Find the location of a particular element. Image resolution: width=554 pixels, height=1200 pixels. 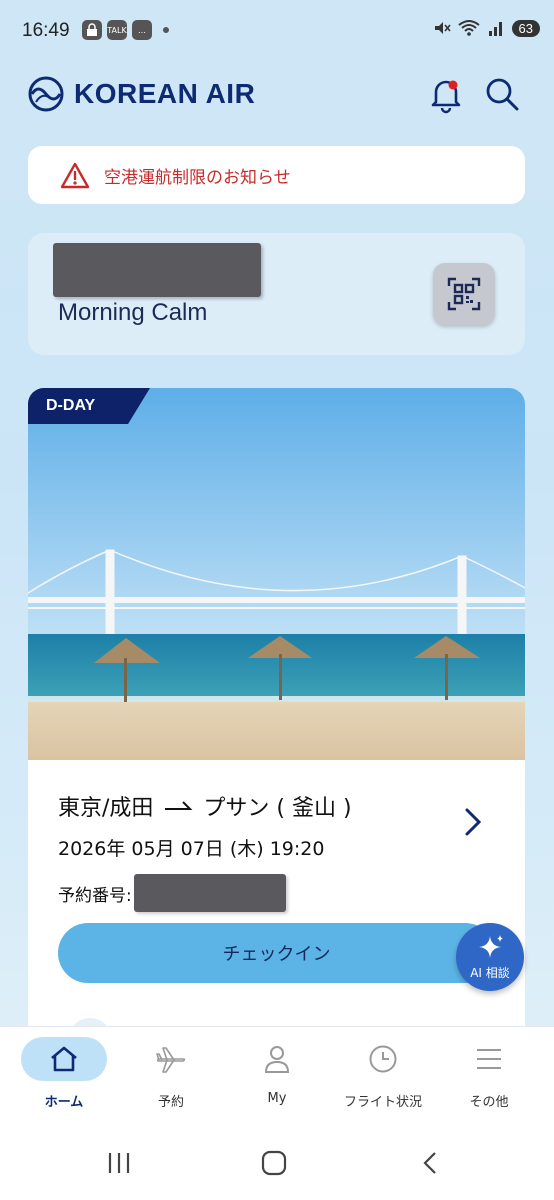

bottom-navigation: ホーム 予約 My フライト状況 その他 is located at coordinates (277, 1074).